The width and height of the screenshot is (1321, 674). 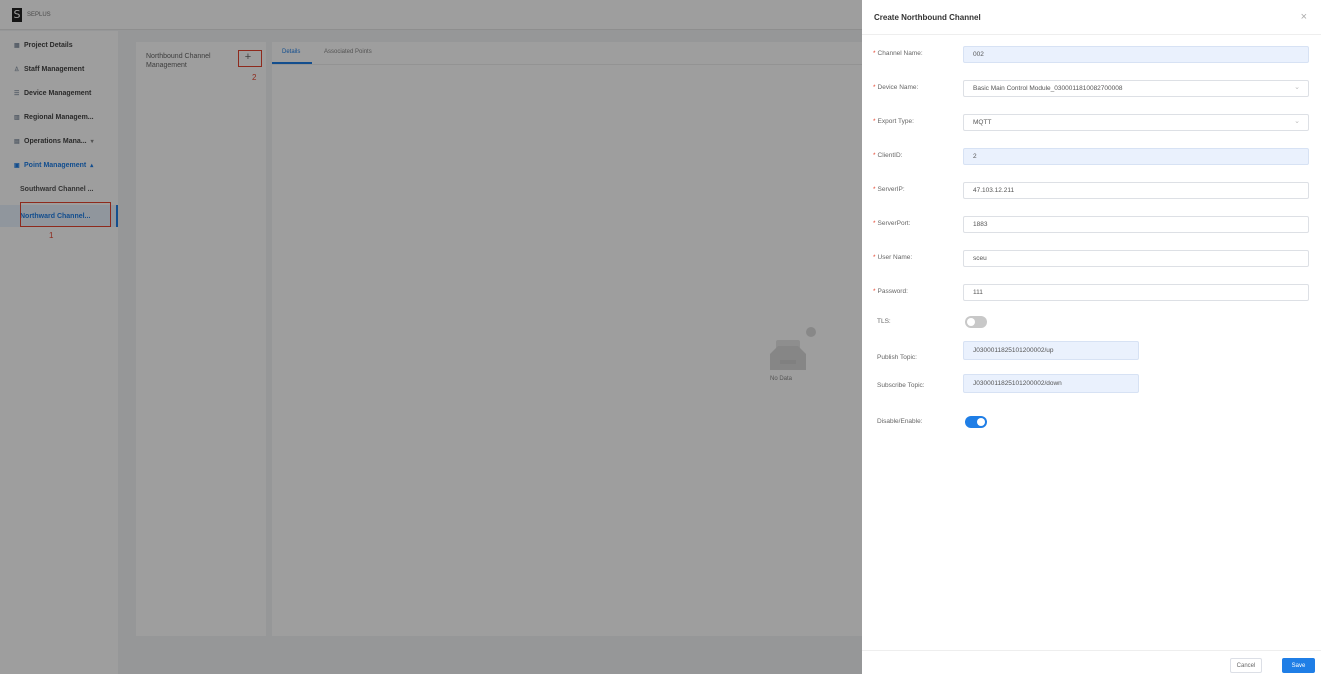 I want to click on label-text: Channel Name:, so click(x=900, y=53).